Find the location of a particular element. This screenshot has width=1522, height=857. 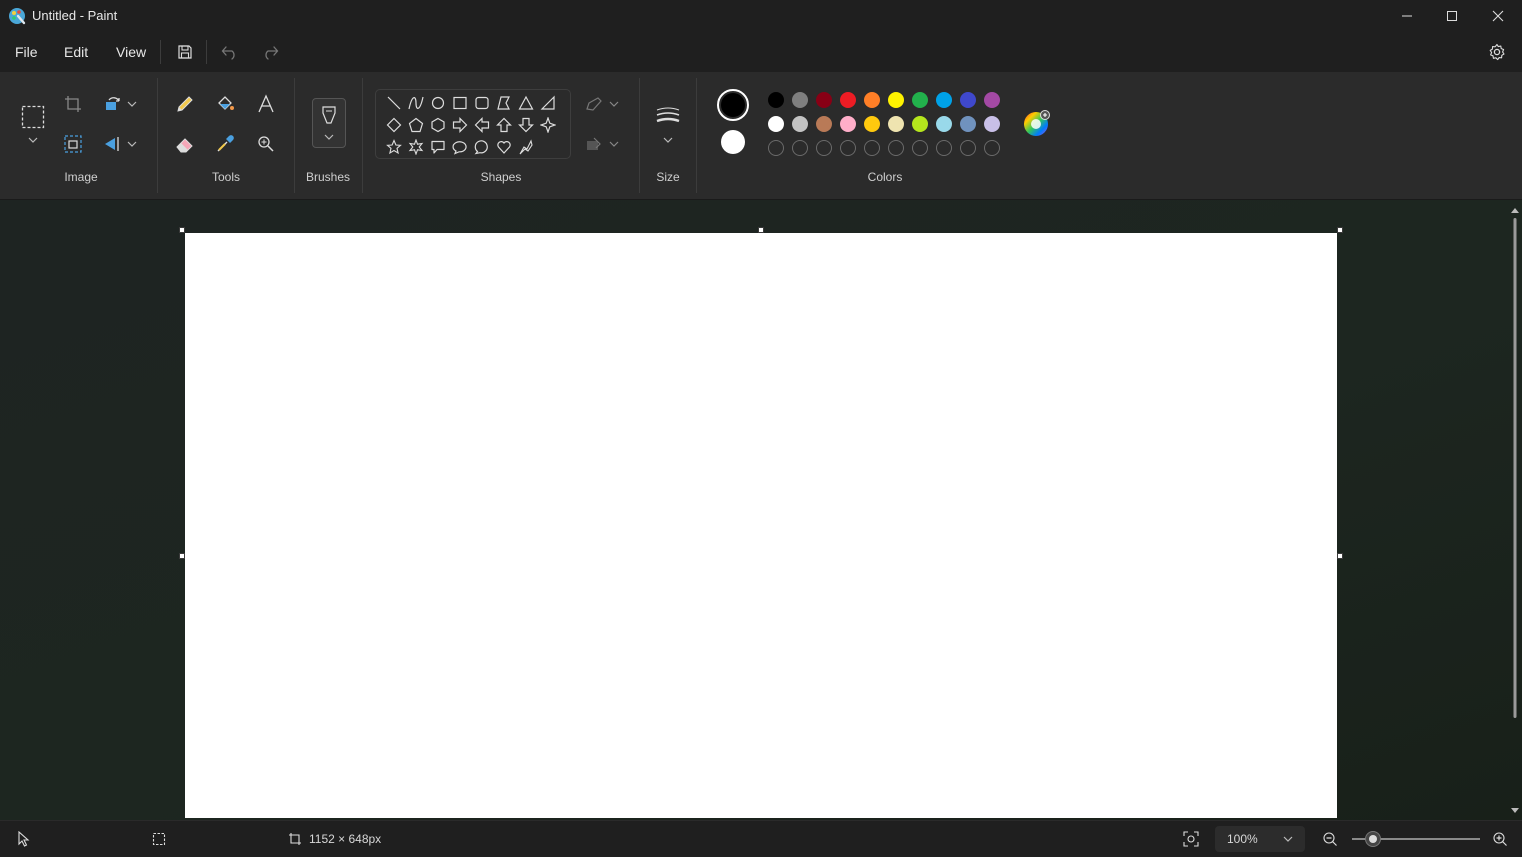

shape-line is located at coordinates (394, 103).